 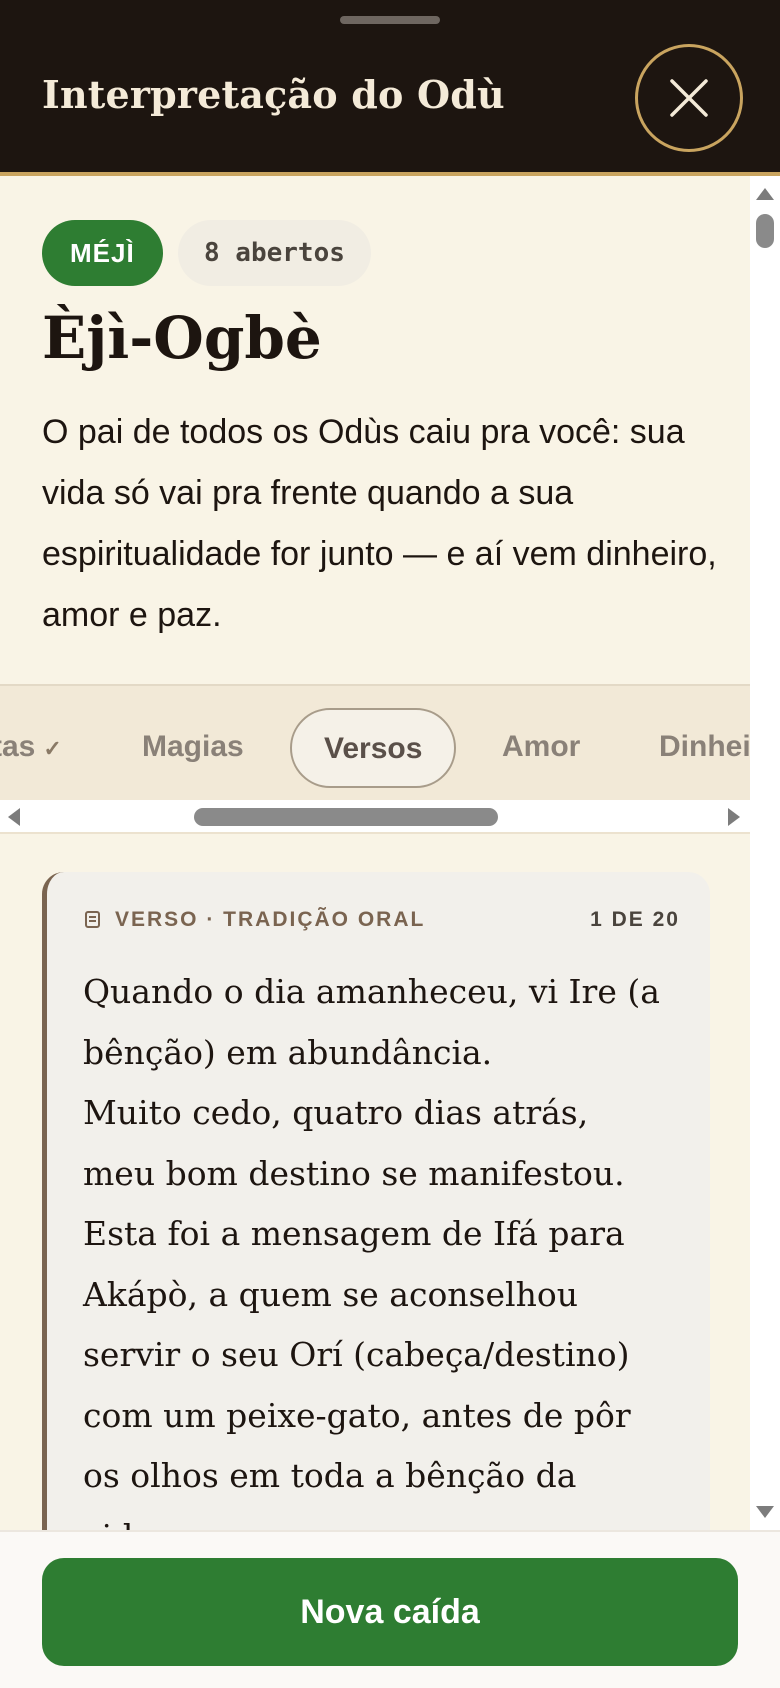 I want to click on tab-label: tas, so click(x=18, y=746).